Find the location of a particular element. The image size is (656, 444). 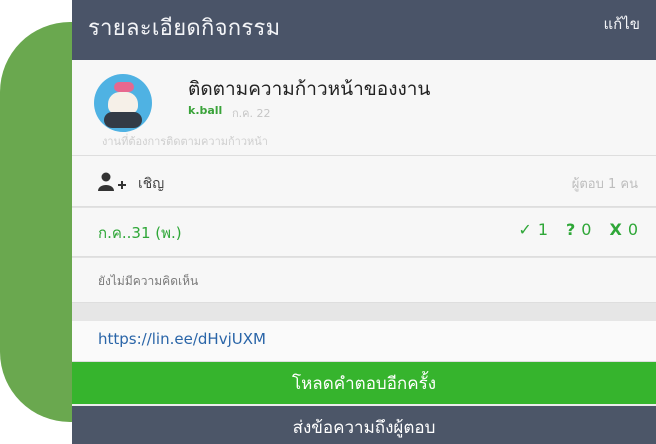

no-count-value: 0 is located at coordinates (632, 229).